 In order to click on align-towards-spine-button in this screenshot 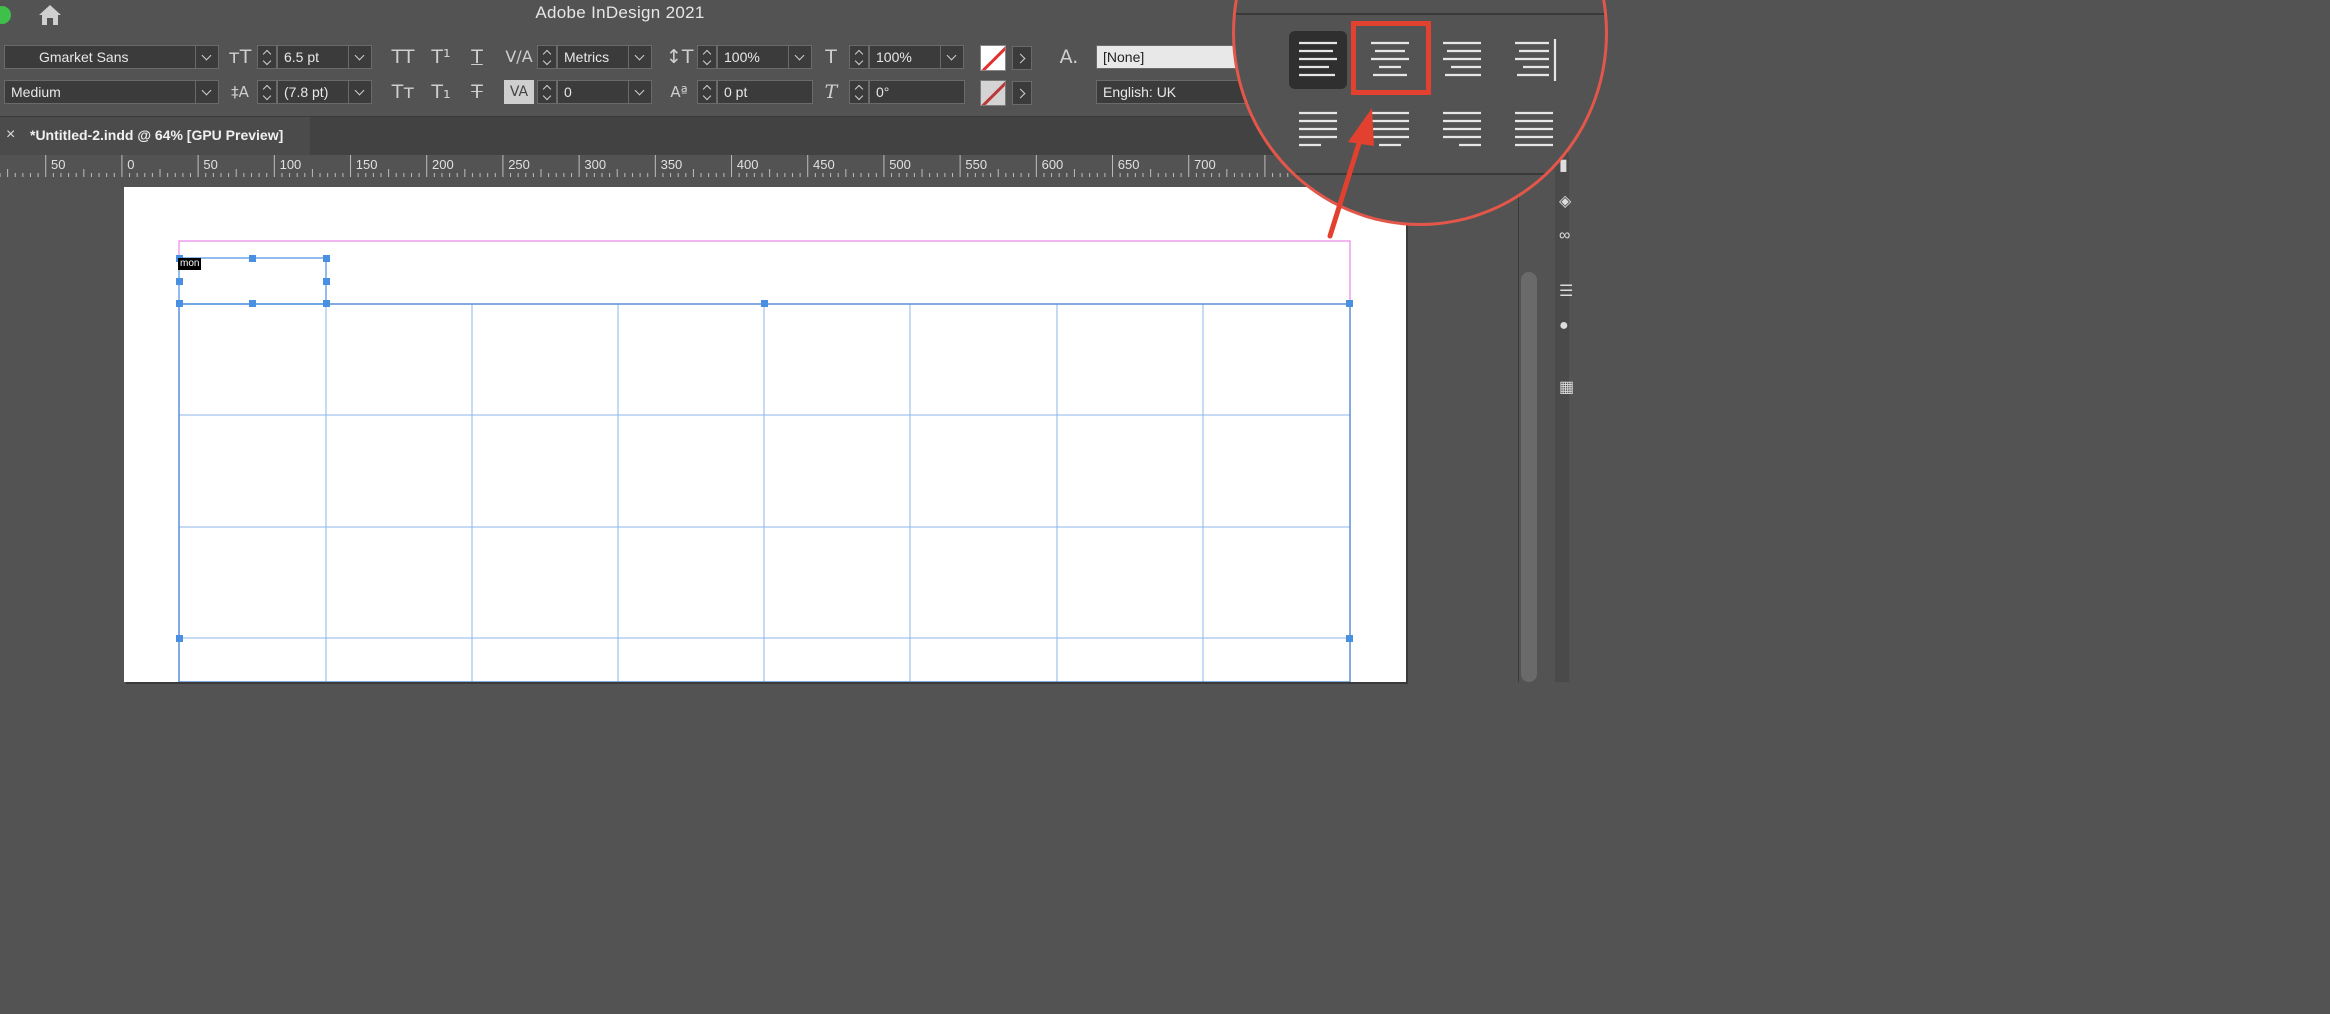, I will do `click(1534, 60)`.